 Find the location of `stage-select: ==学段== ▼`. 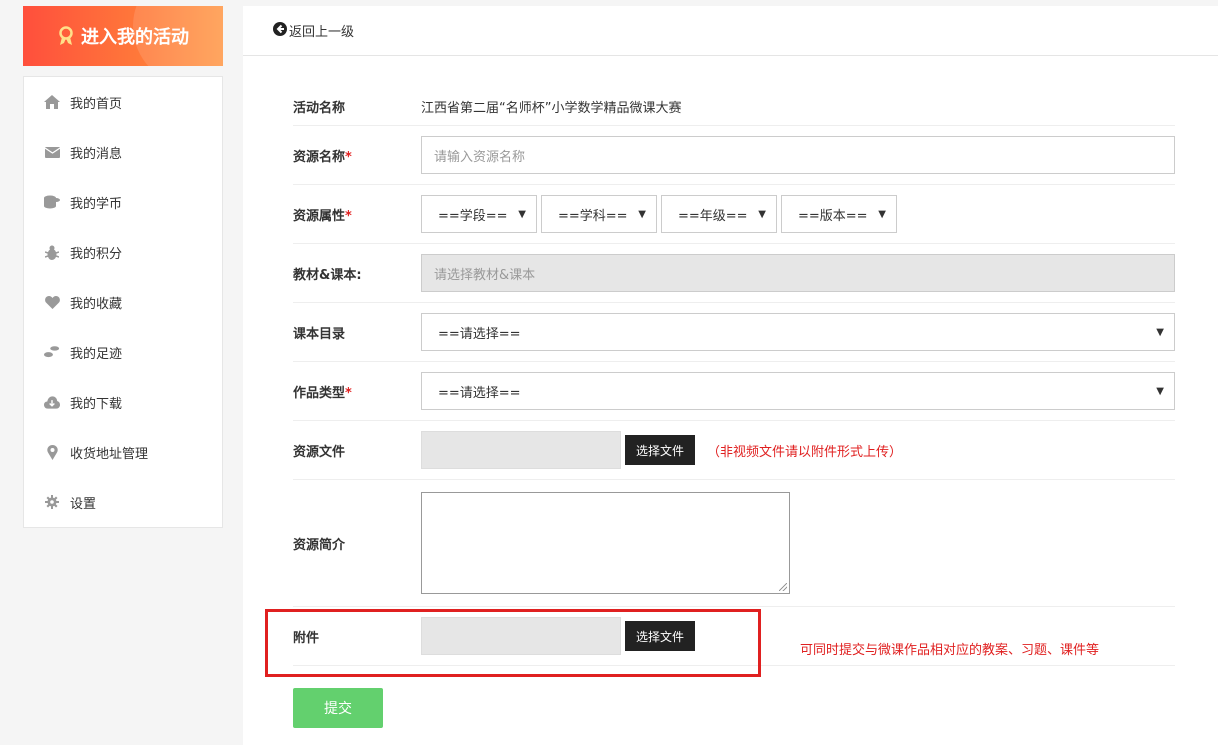

stage-select: ==学段== ▼ is located at coordinates (479, 214).